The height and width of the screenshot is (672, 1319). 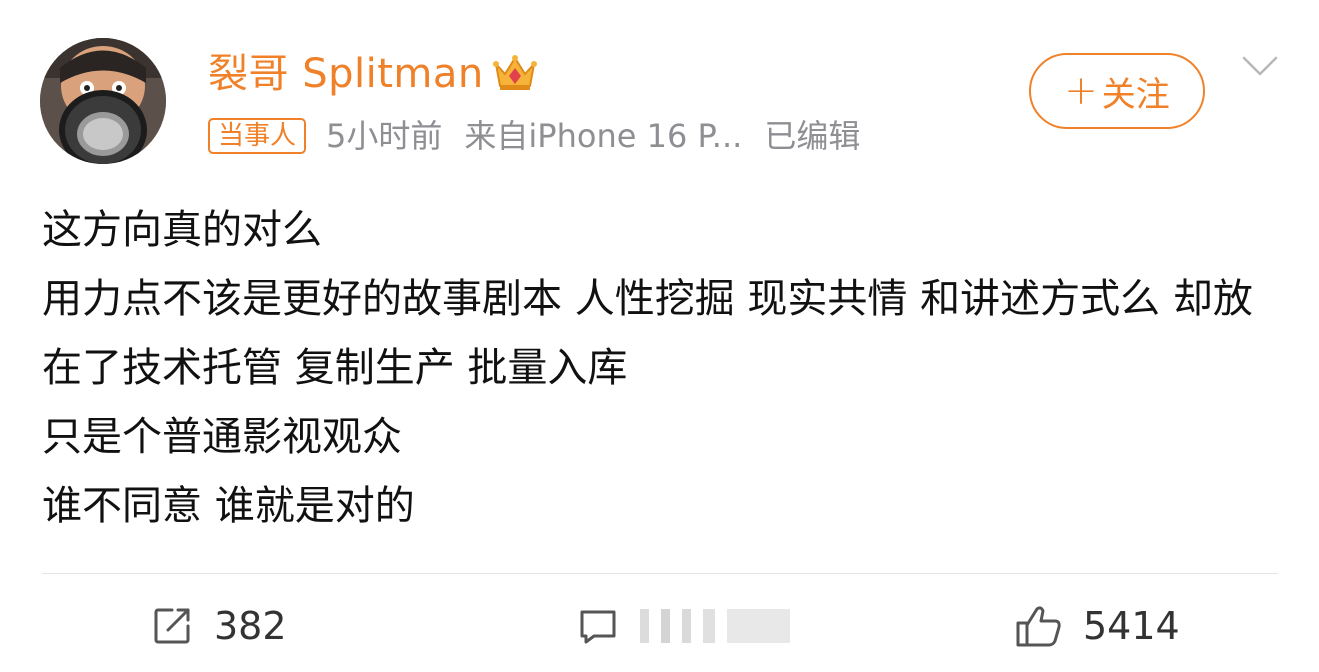 What do you see at coordinates (1038, 626) in the screenshot?
I see `thumbs-up-icon` at bounding box center [1038, 626].